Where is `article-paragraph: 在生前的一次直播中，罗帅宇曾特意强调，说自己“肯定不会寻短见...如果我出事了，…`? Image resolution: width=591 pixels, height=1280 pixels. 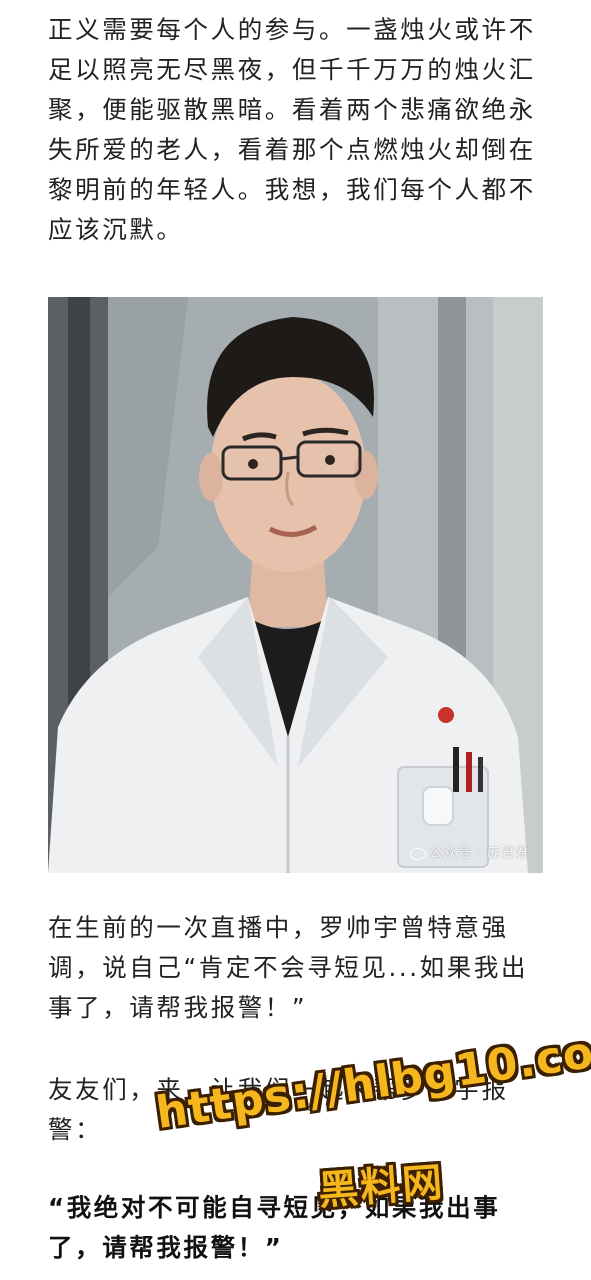
article-paragraph: 在生前的一次直播中，罗帅宇曾特意强调，说自己“肯定不会寻短见...如果我出事了，… is located at coordinates (288, 967).